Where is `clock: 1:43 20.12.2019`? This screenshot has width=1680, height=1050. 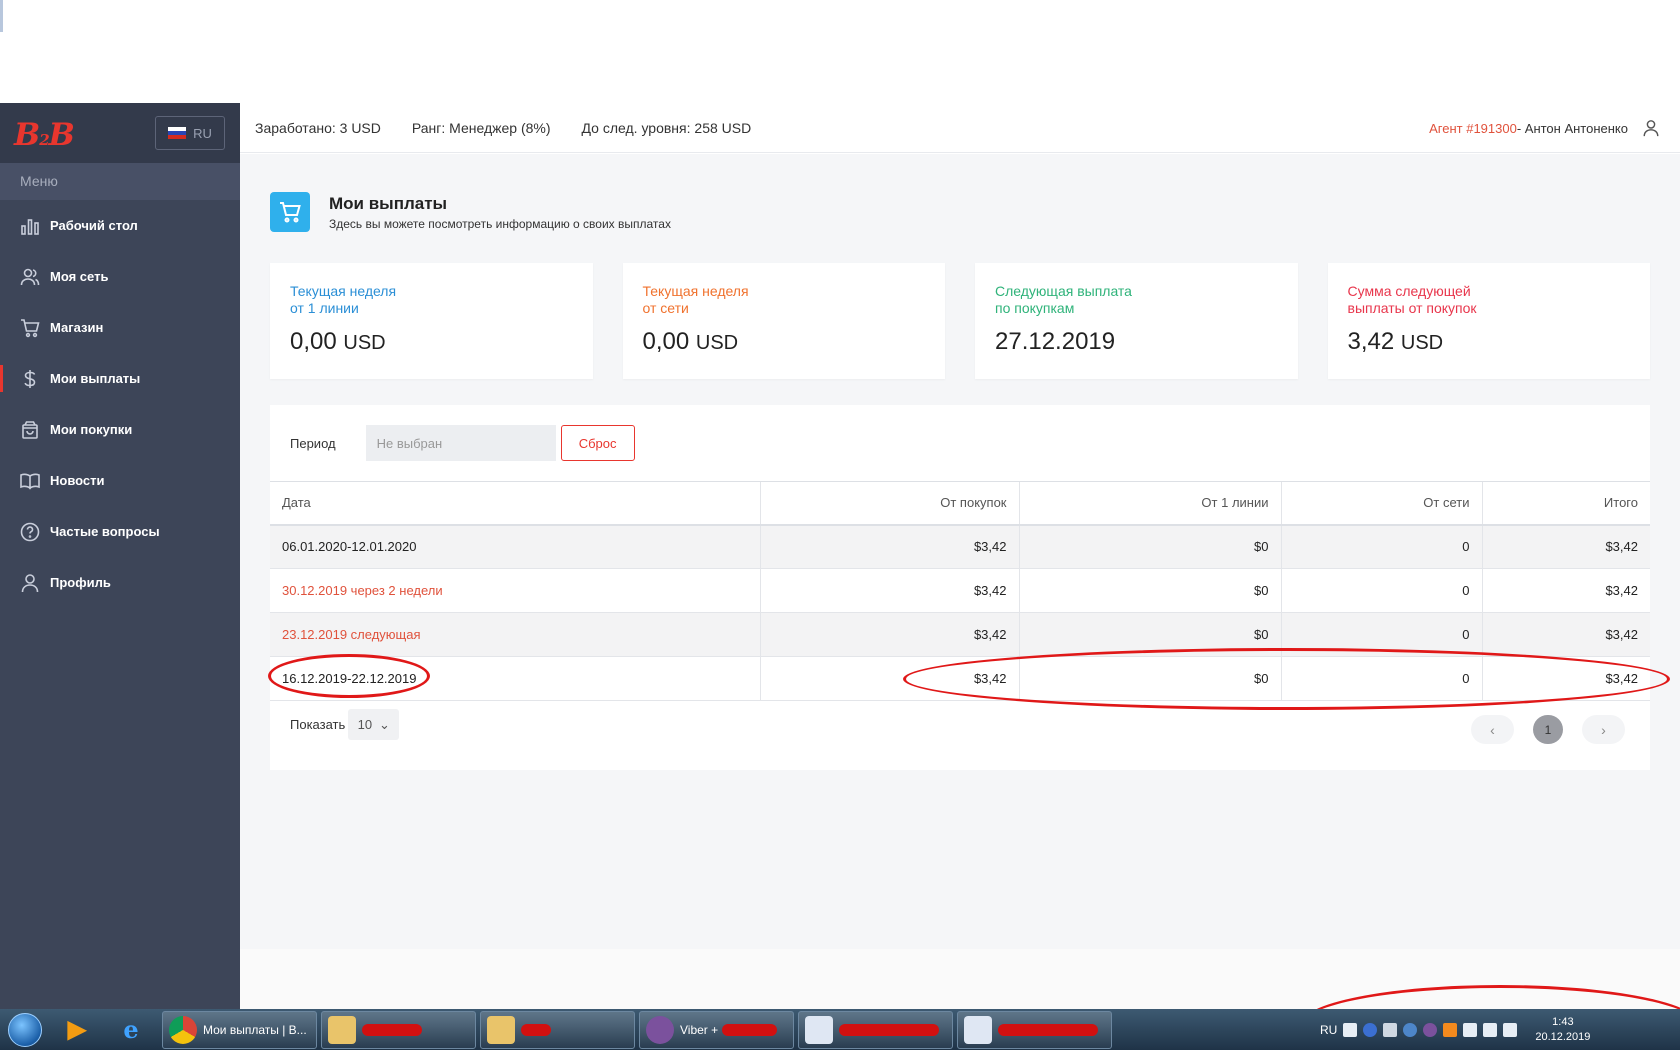 clock: 1:43 20.12.2019 is located at coordinates (1562, 1030).